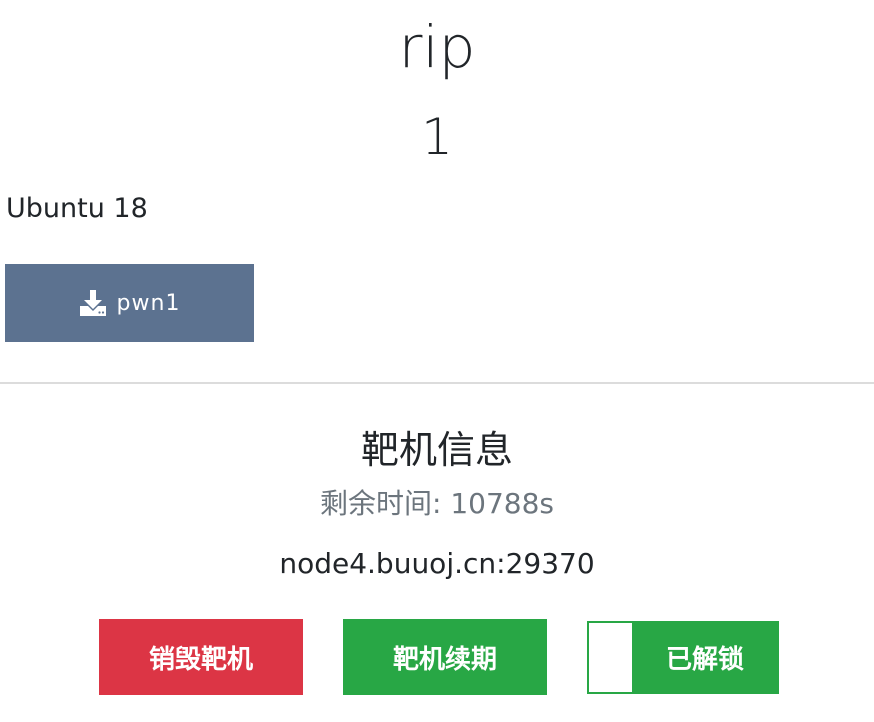  What do you see at coordinates (437, 503) in the screenshot?
I see `remaining-time: 剩余时间: 10788s` at bounding box center [437, 503].